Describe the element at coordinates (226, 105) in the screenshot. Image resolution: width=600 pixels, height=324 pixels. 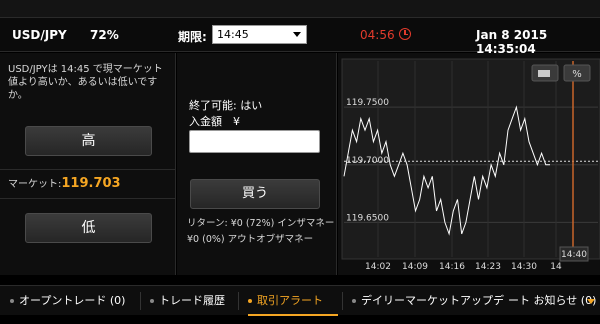
I see `finish-availability: 終了可能: はい` at that location.